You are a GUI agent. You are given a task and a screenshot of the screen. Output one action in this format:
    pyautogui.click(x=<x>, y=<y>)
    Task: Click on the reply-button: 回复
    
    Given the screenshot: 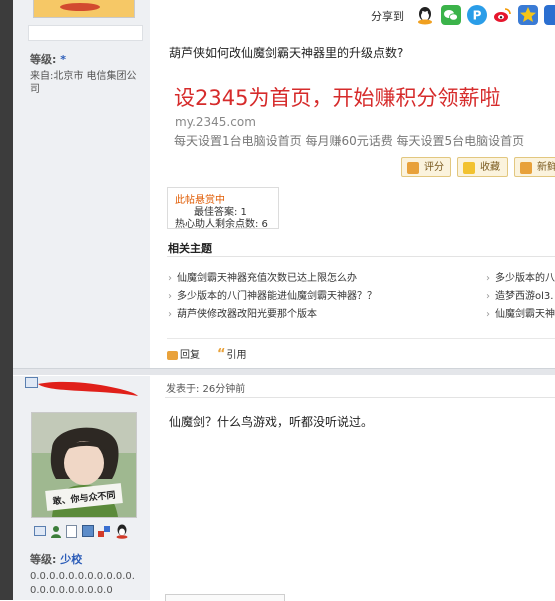 What is the action you would take?
    pyautogui.click(x=183, y=353)
    